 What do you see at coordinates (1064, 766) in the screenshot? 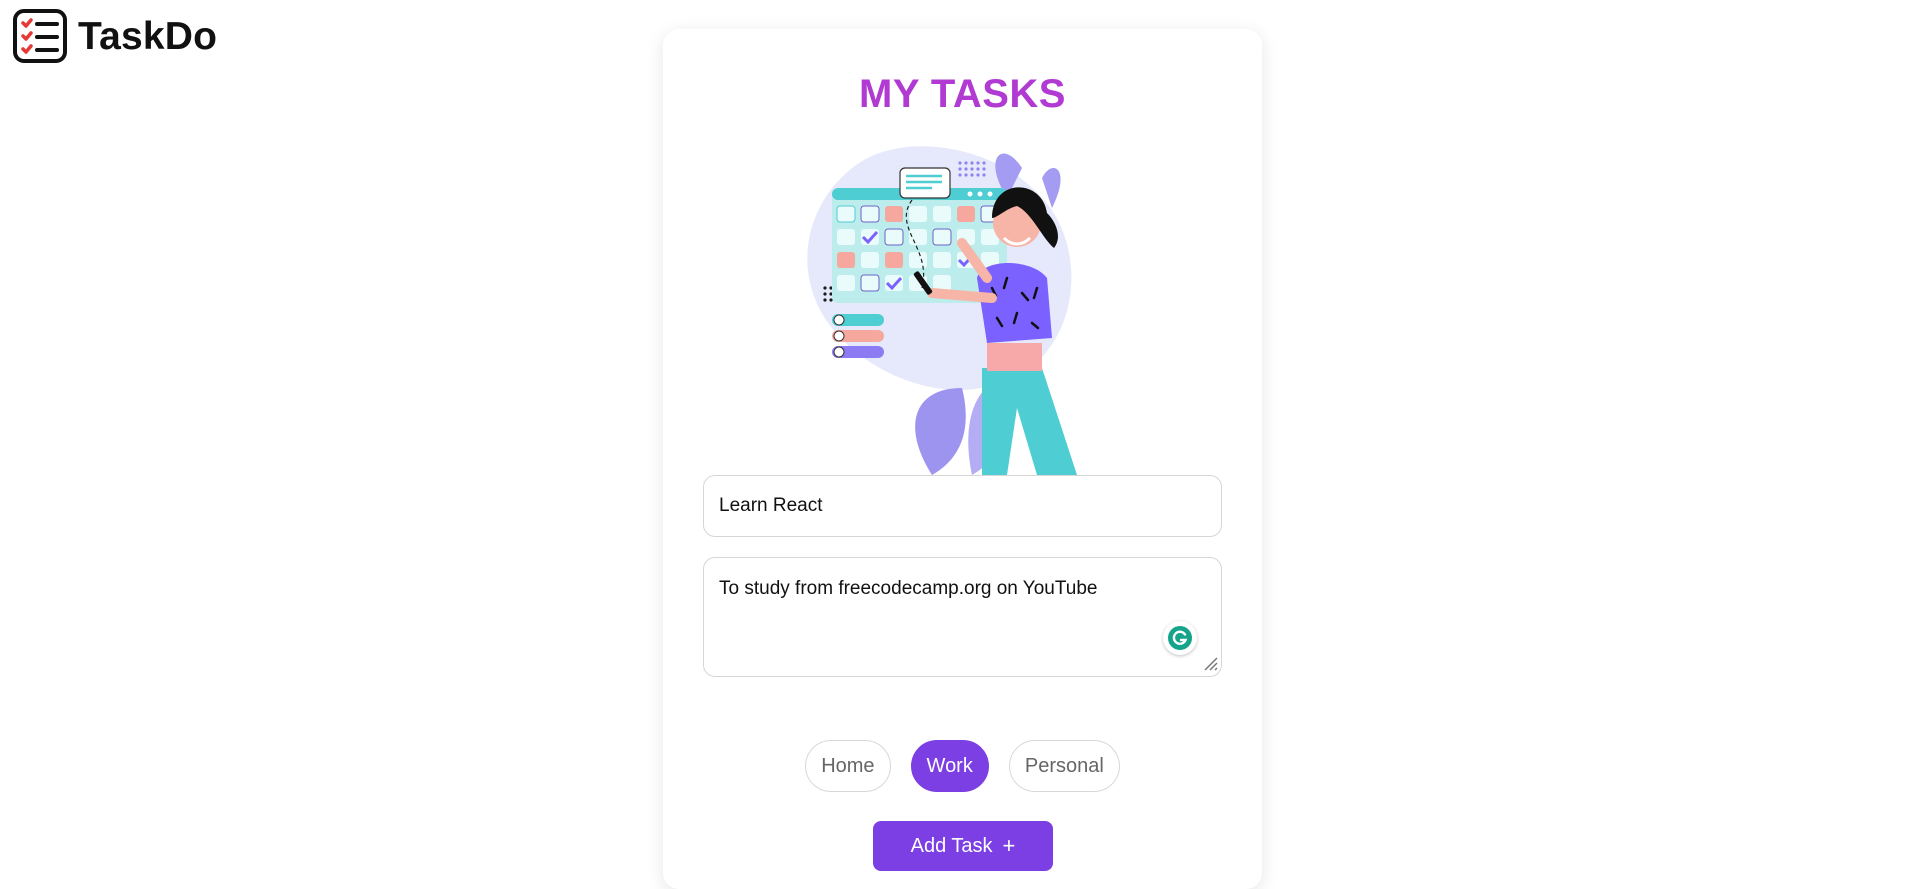
I see `category-chip-personal: Personal` at bounding box center [1064, 766].